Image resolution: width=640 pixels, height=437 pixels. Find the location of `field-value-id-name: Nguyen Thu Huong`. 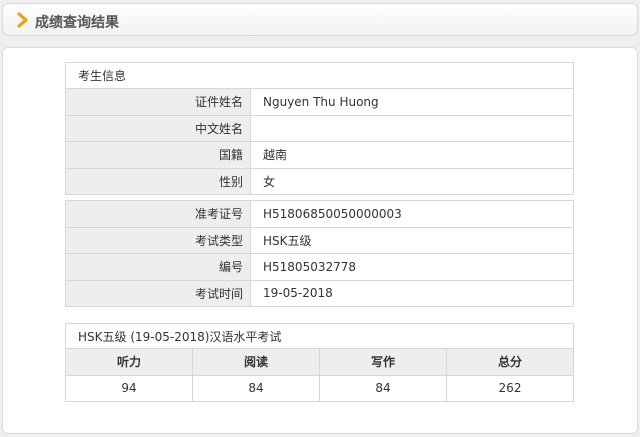

field-value-id-name: Nguyen Thu Huong is located at coordinates (412, 102).